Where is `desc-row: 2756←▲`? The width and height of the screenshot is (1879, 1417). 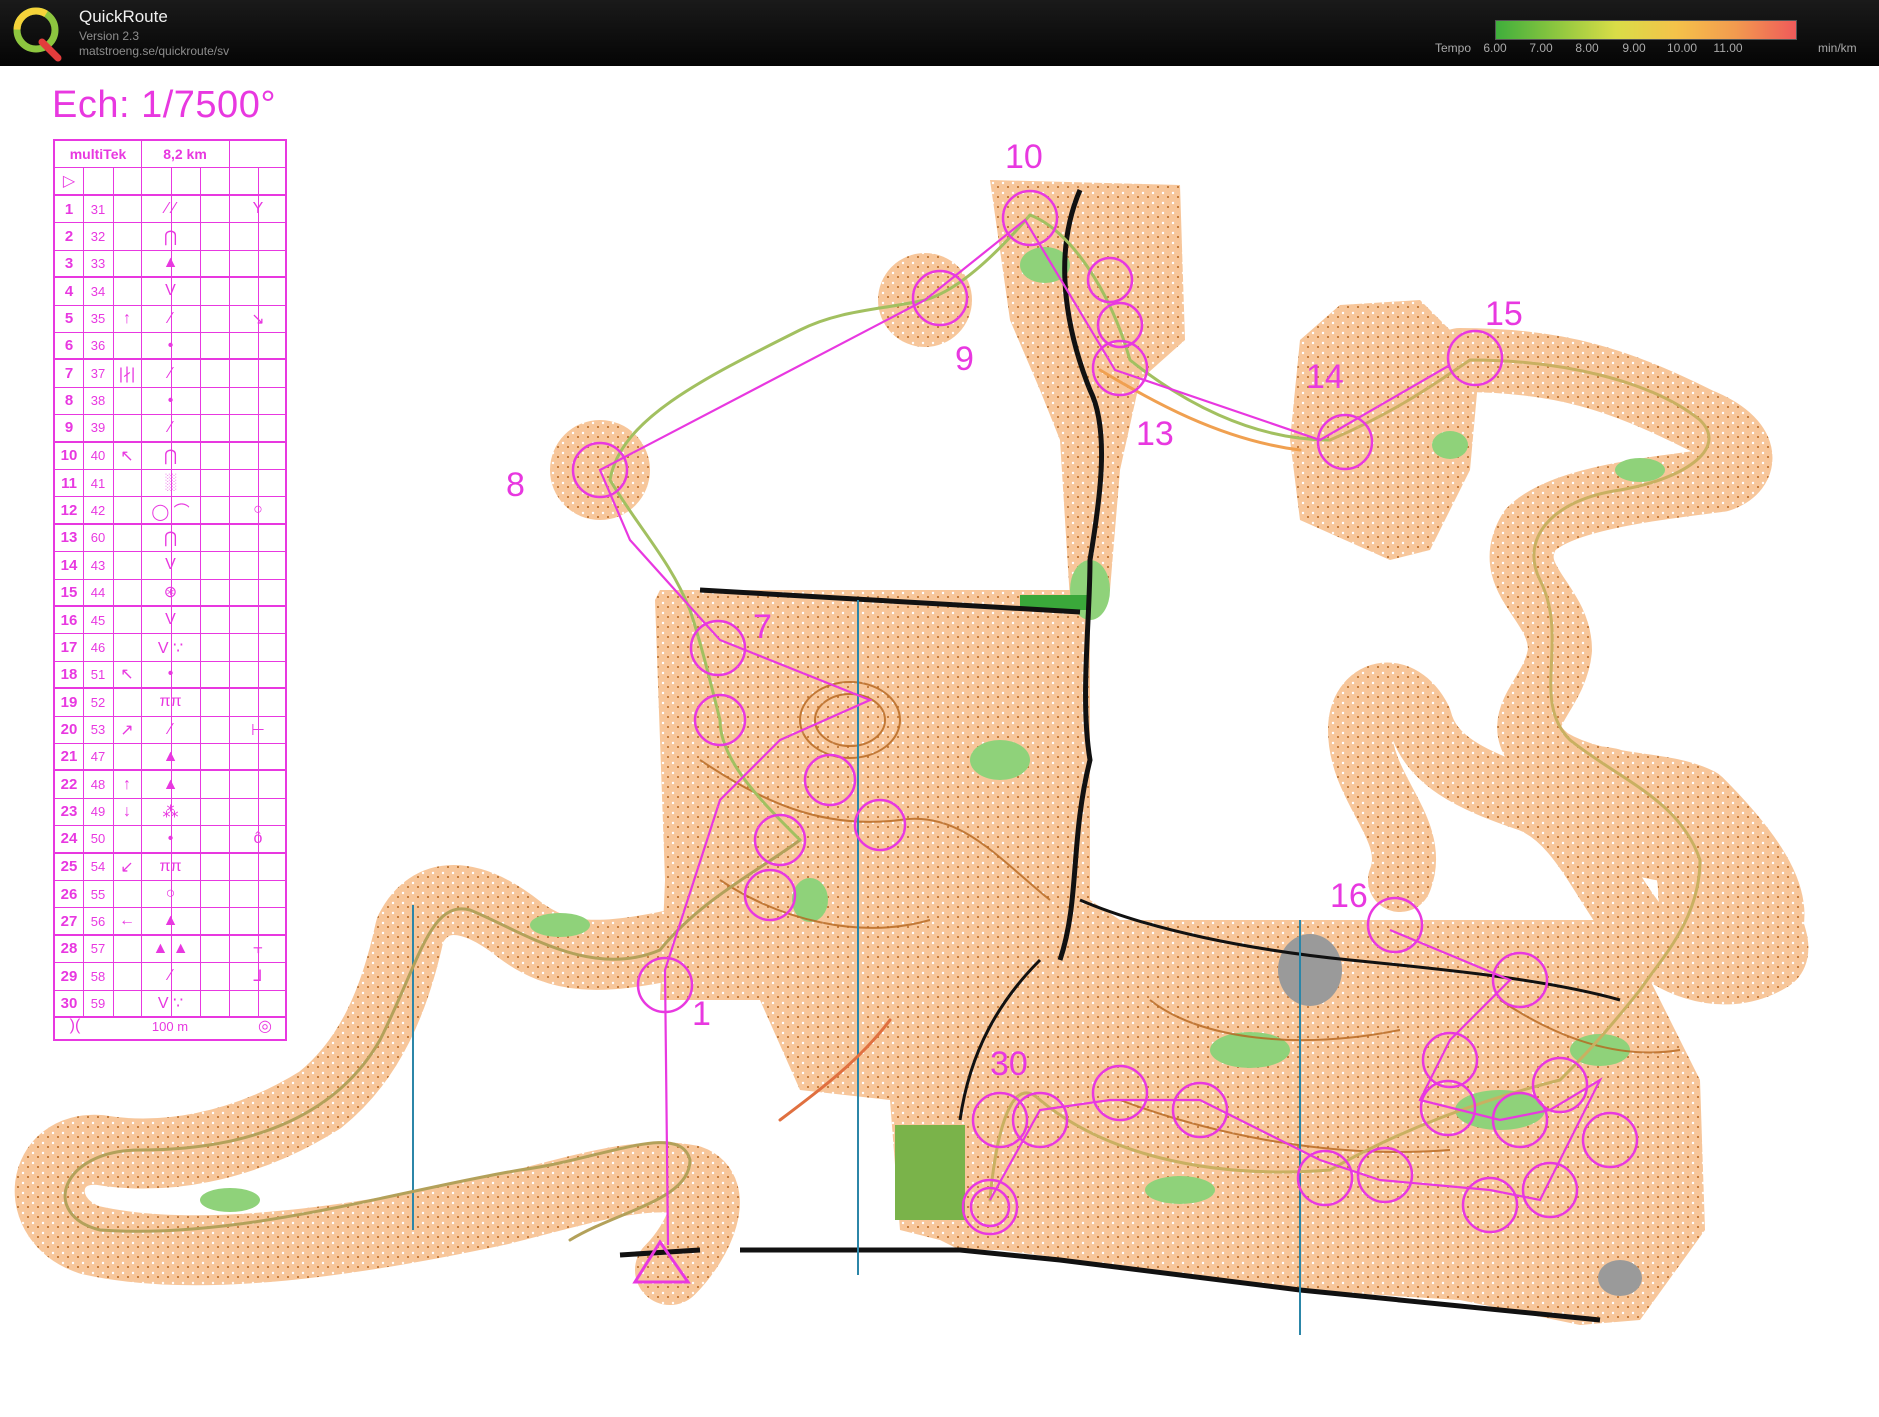
desc-row: 2756←▲ is located at coordinates (170, 922).